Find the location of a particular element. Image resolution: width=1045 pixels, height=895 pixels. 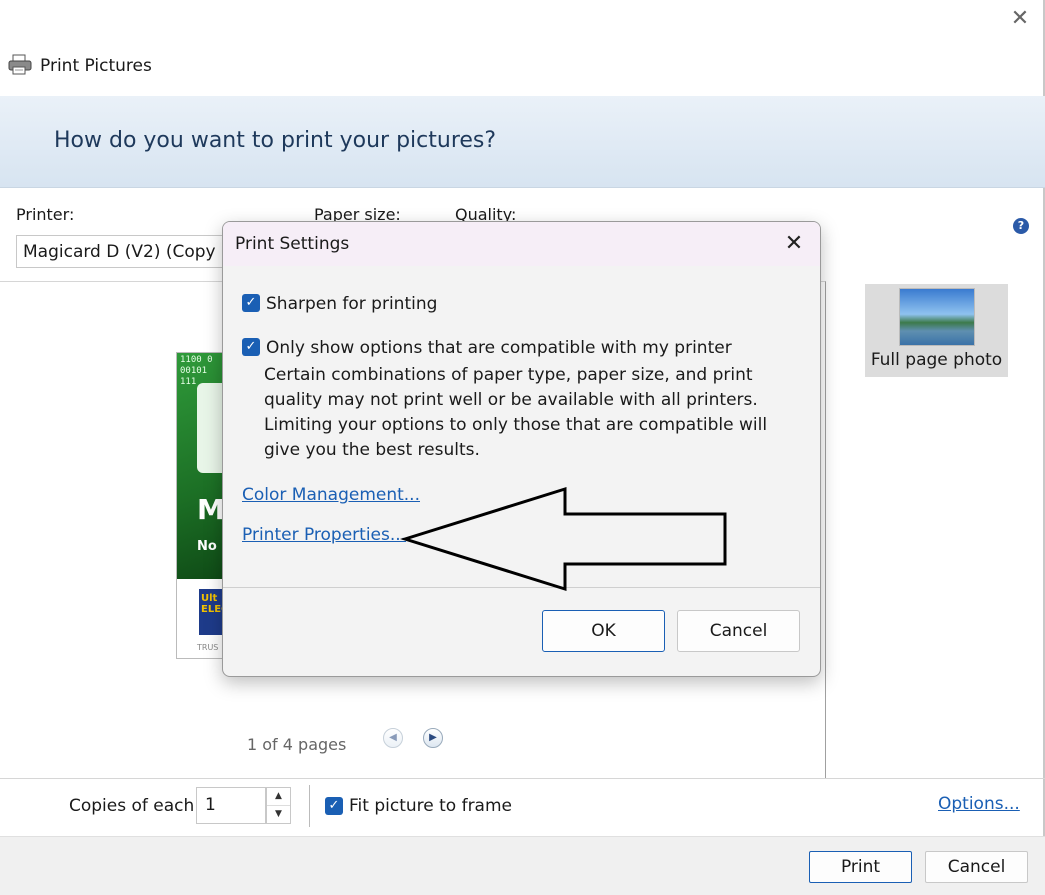

prev-page-button: ◀ is located at coordinates (393, 738).